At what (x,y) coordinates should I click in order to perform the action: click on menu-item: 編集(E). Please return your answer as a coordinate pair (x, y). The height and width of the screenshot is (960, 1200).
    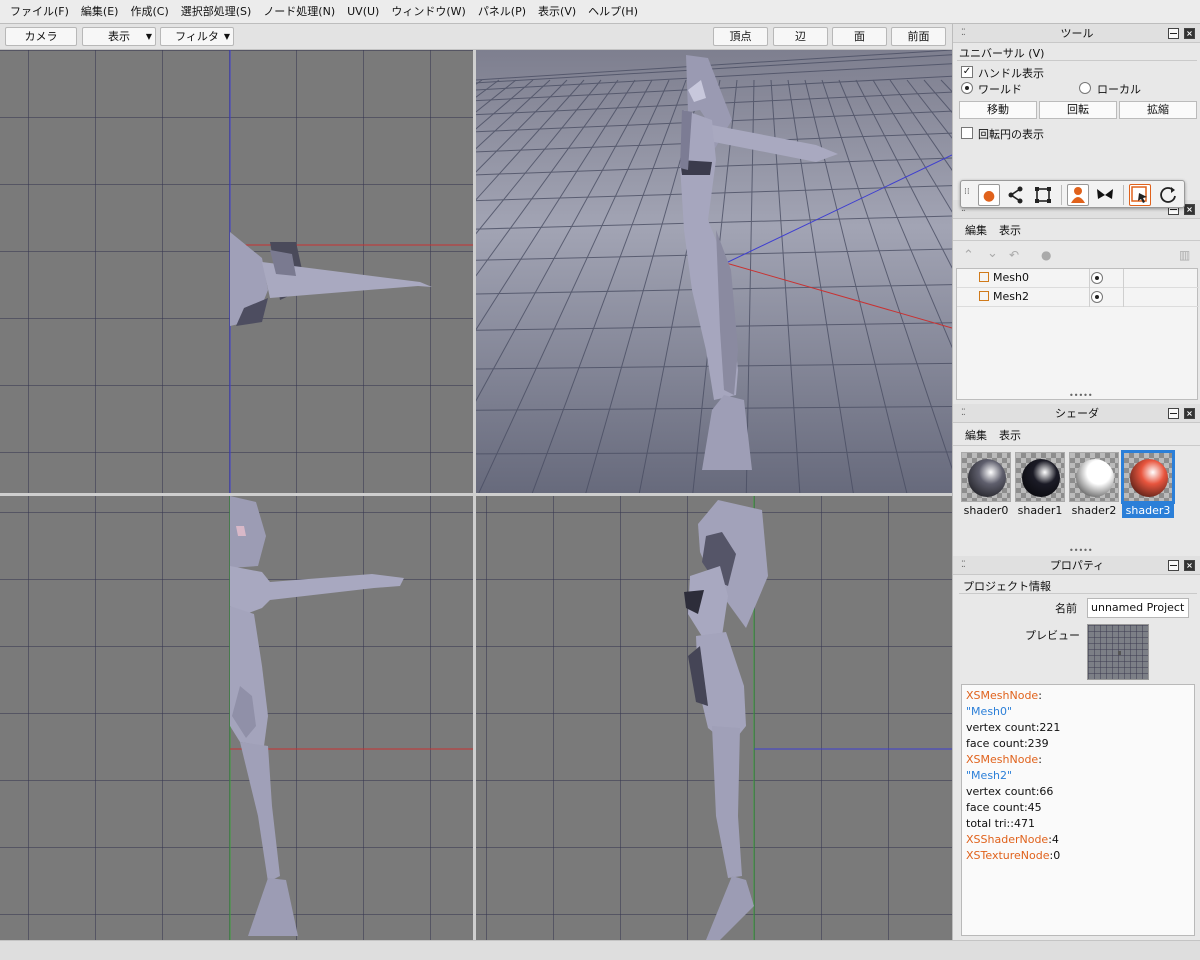
    Looking at the image, I should click on (100, 12).